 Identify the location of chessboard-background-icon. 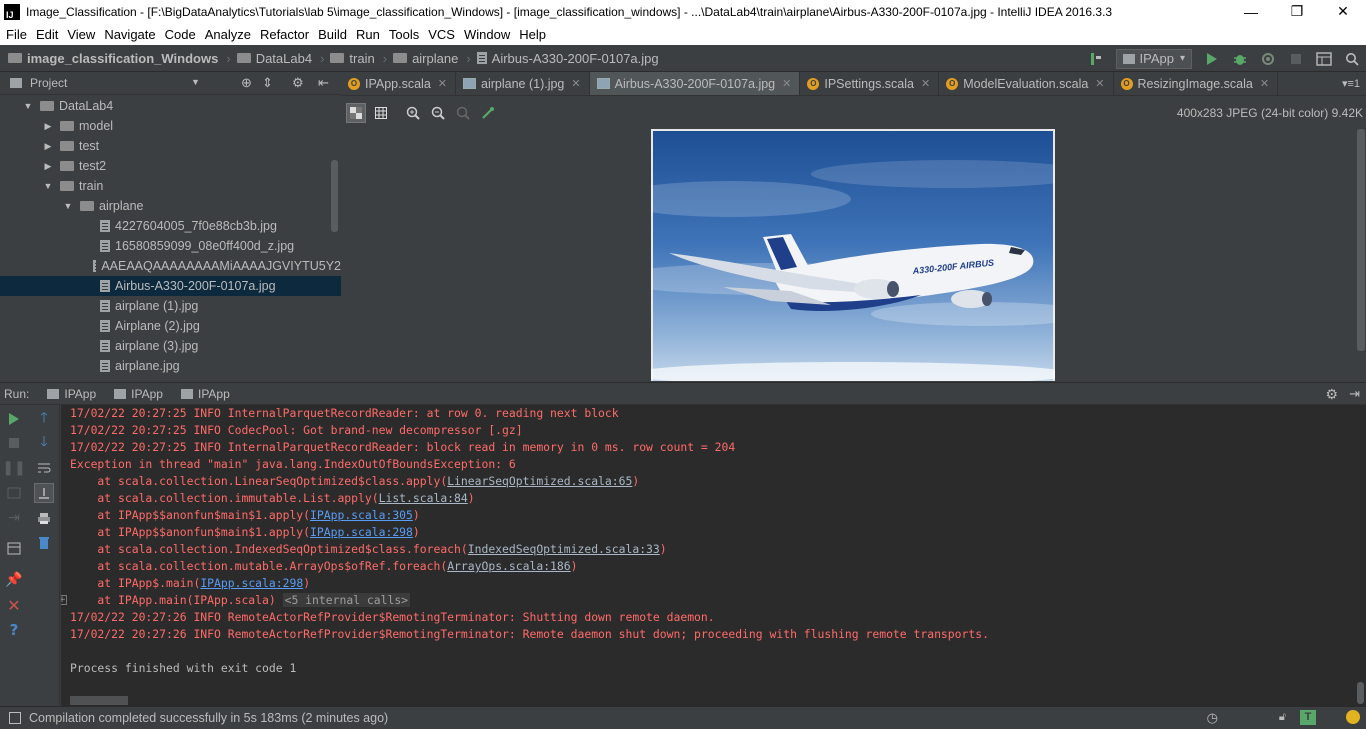
(356, 113).